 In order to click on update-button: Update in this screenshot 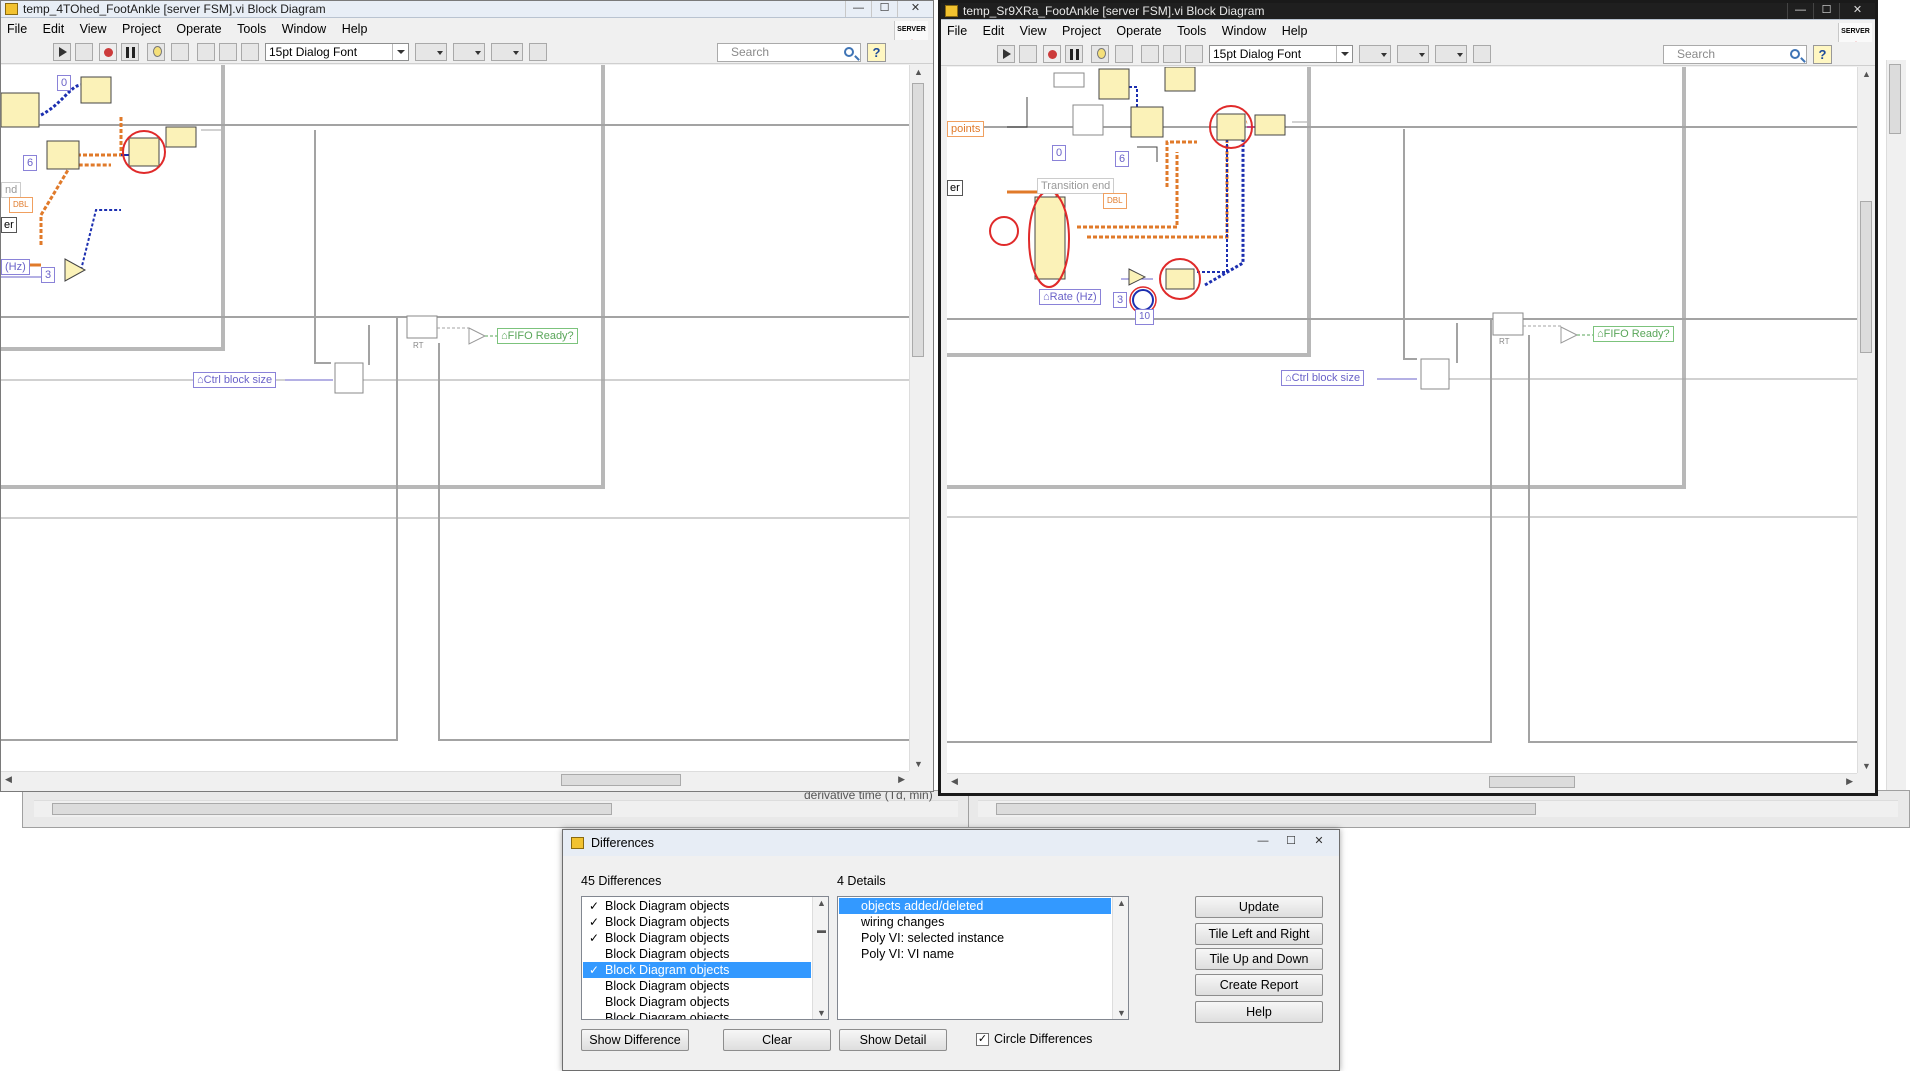, I will do `click(1259, 907)`.